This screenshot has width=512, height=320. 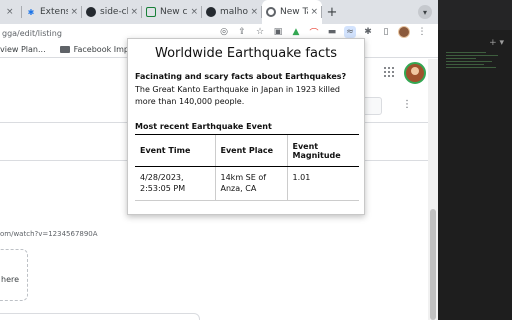 What do you see at coordinates (475, 160) in the screenshot?
I see `editor-side-panel: + ▾` at bounding box center [475, 160].